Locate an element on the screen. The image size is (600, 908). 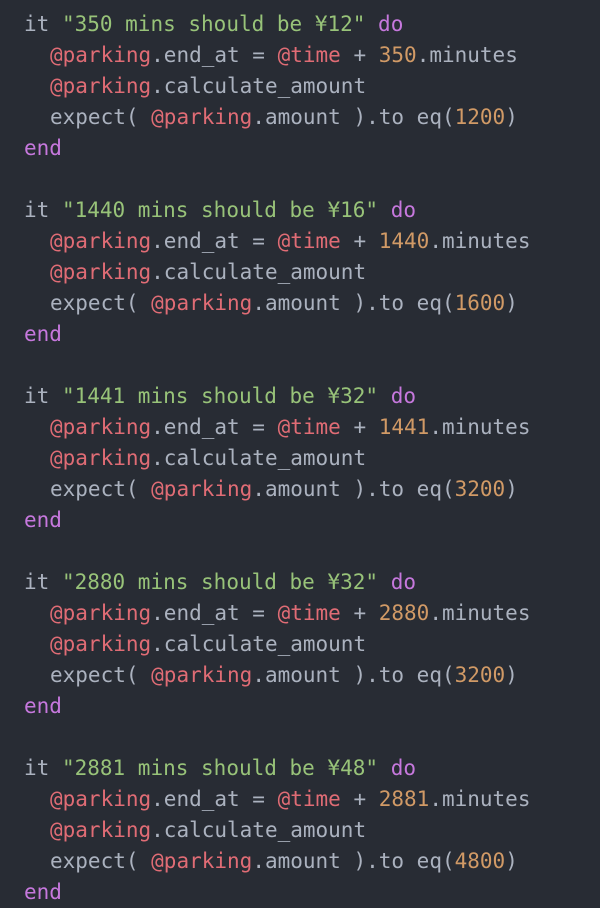
end-at-assign-line: @parking.end_at = @time + 2881.minutes is located at coordinates (290, 799).